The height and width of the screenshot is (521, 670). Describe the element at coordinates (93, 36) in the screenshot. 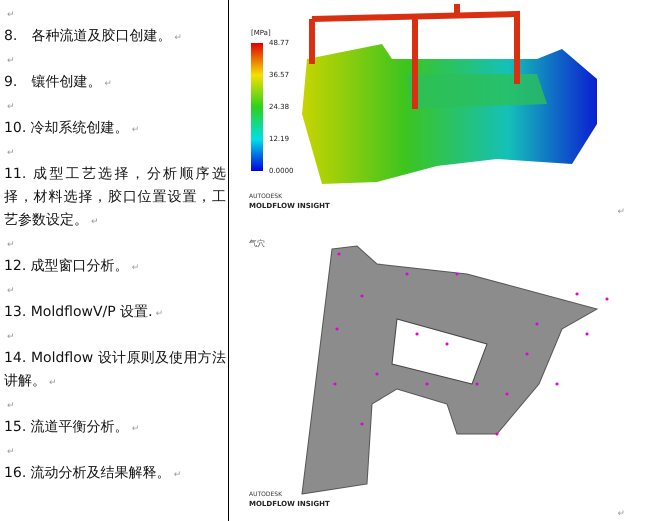

I see `paragraph-text: 8. 各种流道及胶口创建。 ↵` at that location.